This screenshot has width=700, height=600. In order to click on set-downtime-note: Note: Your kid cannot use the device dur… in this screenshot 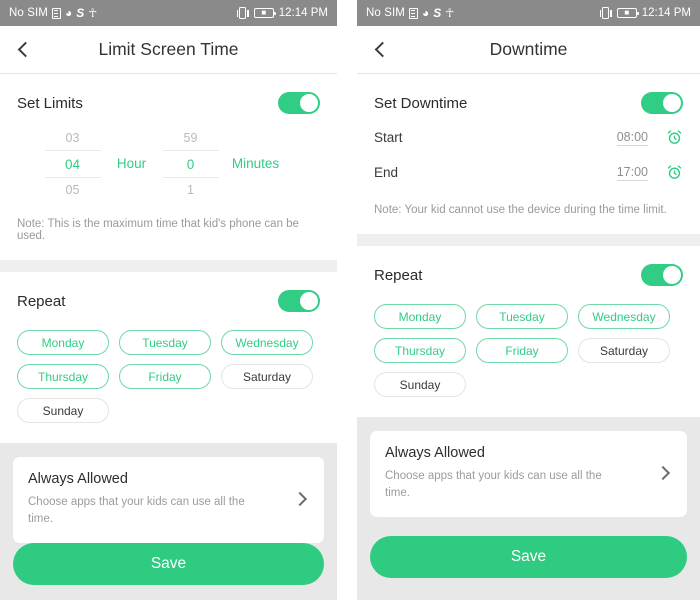, I will do `click(520, 210)`.